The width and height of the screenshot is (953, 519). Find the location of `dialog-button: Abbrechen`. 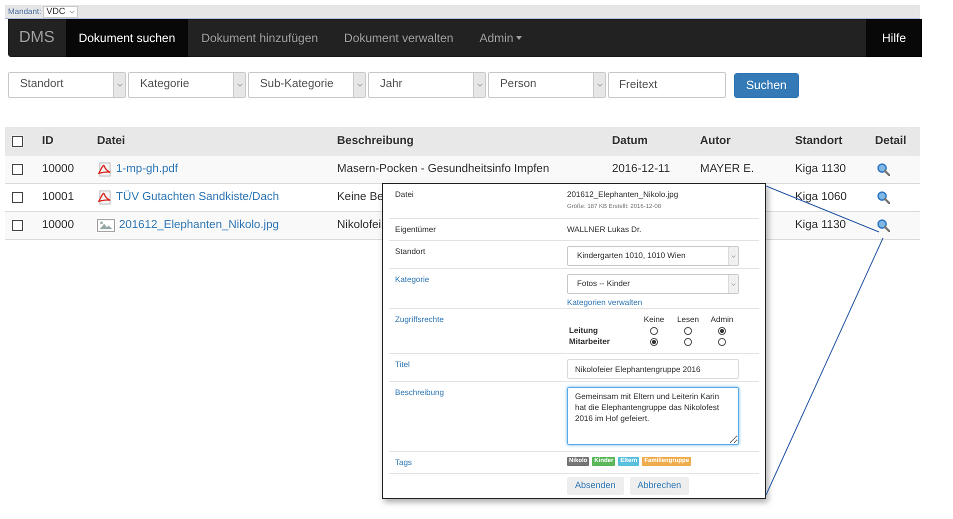

dialog-button: Abbrechen is located at coordinates (660, 486).